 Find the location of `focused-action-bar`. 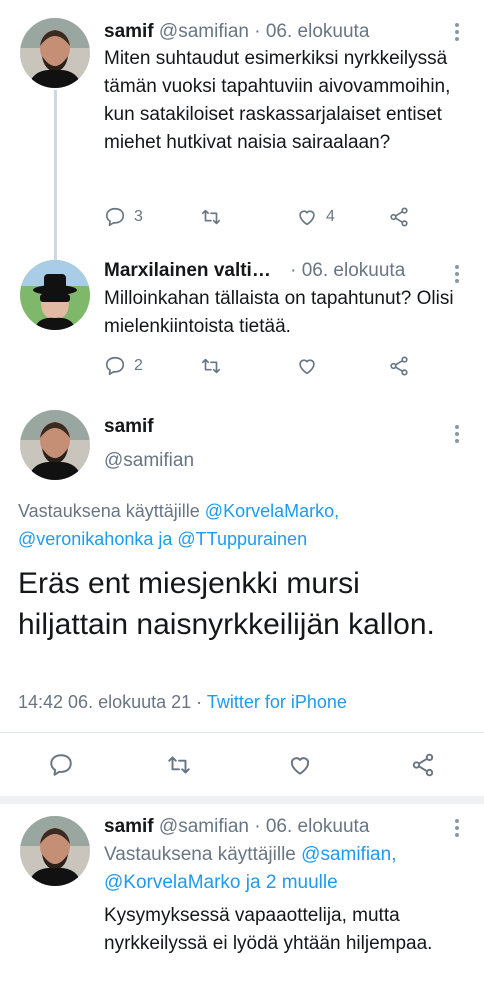

focused-action-bar is located at coordinates (242, 766).